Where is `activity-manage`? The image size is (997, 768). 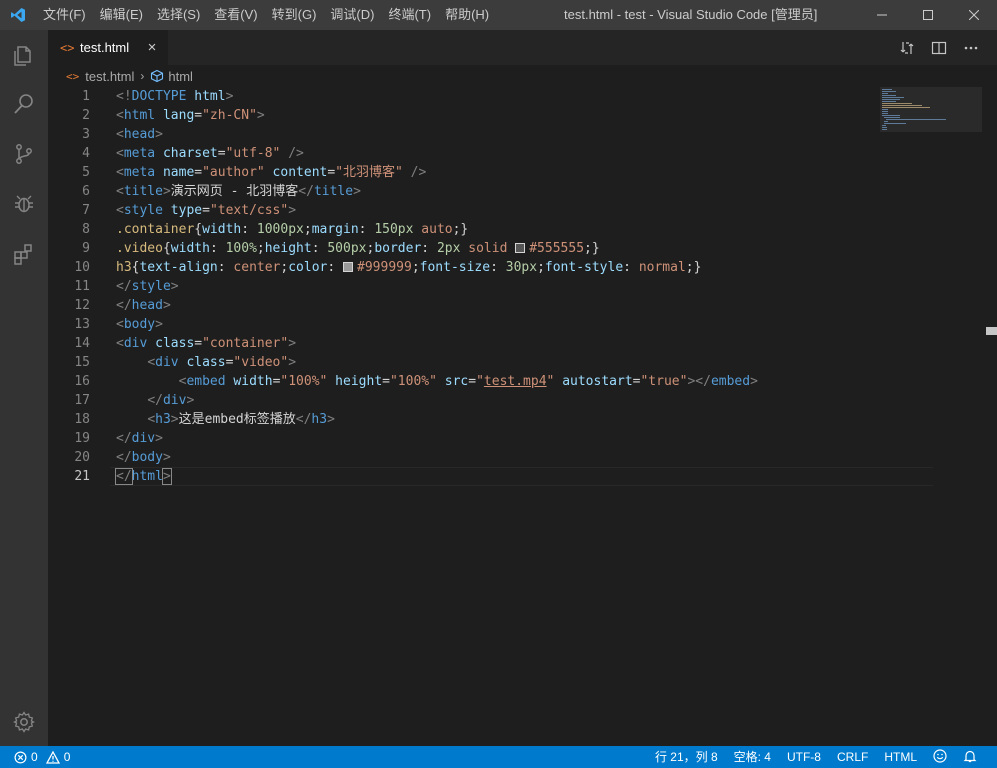
activity-manage is located at coordinates (24, 722).